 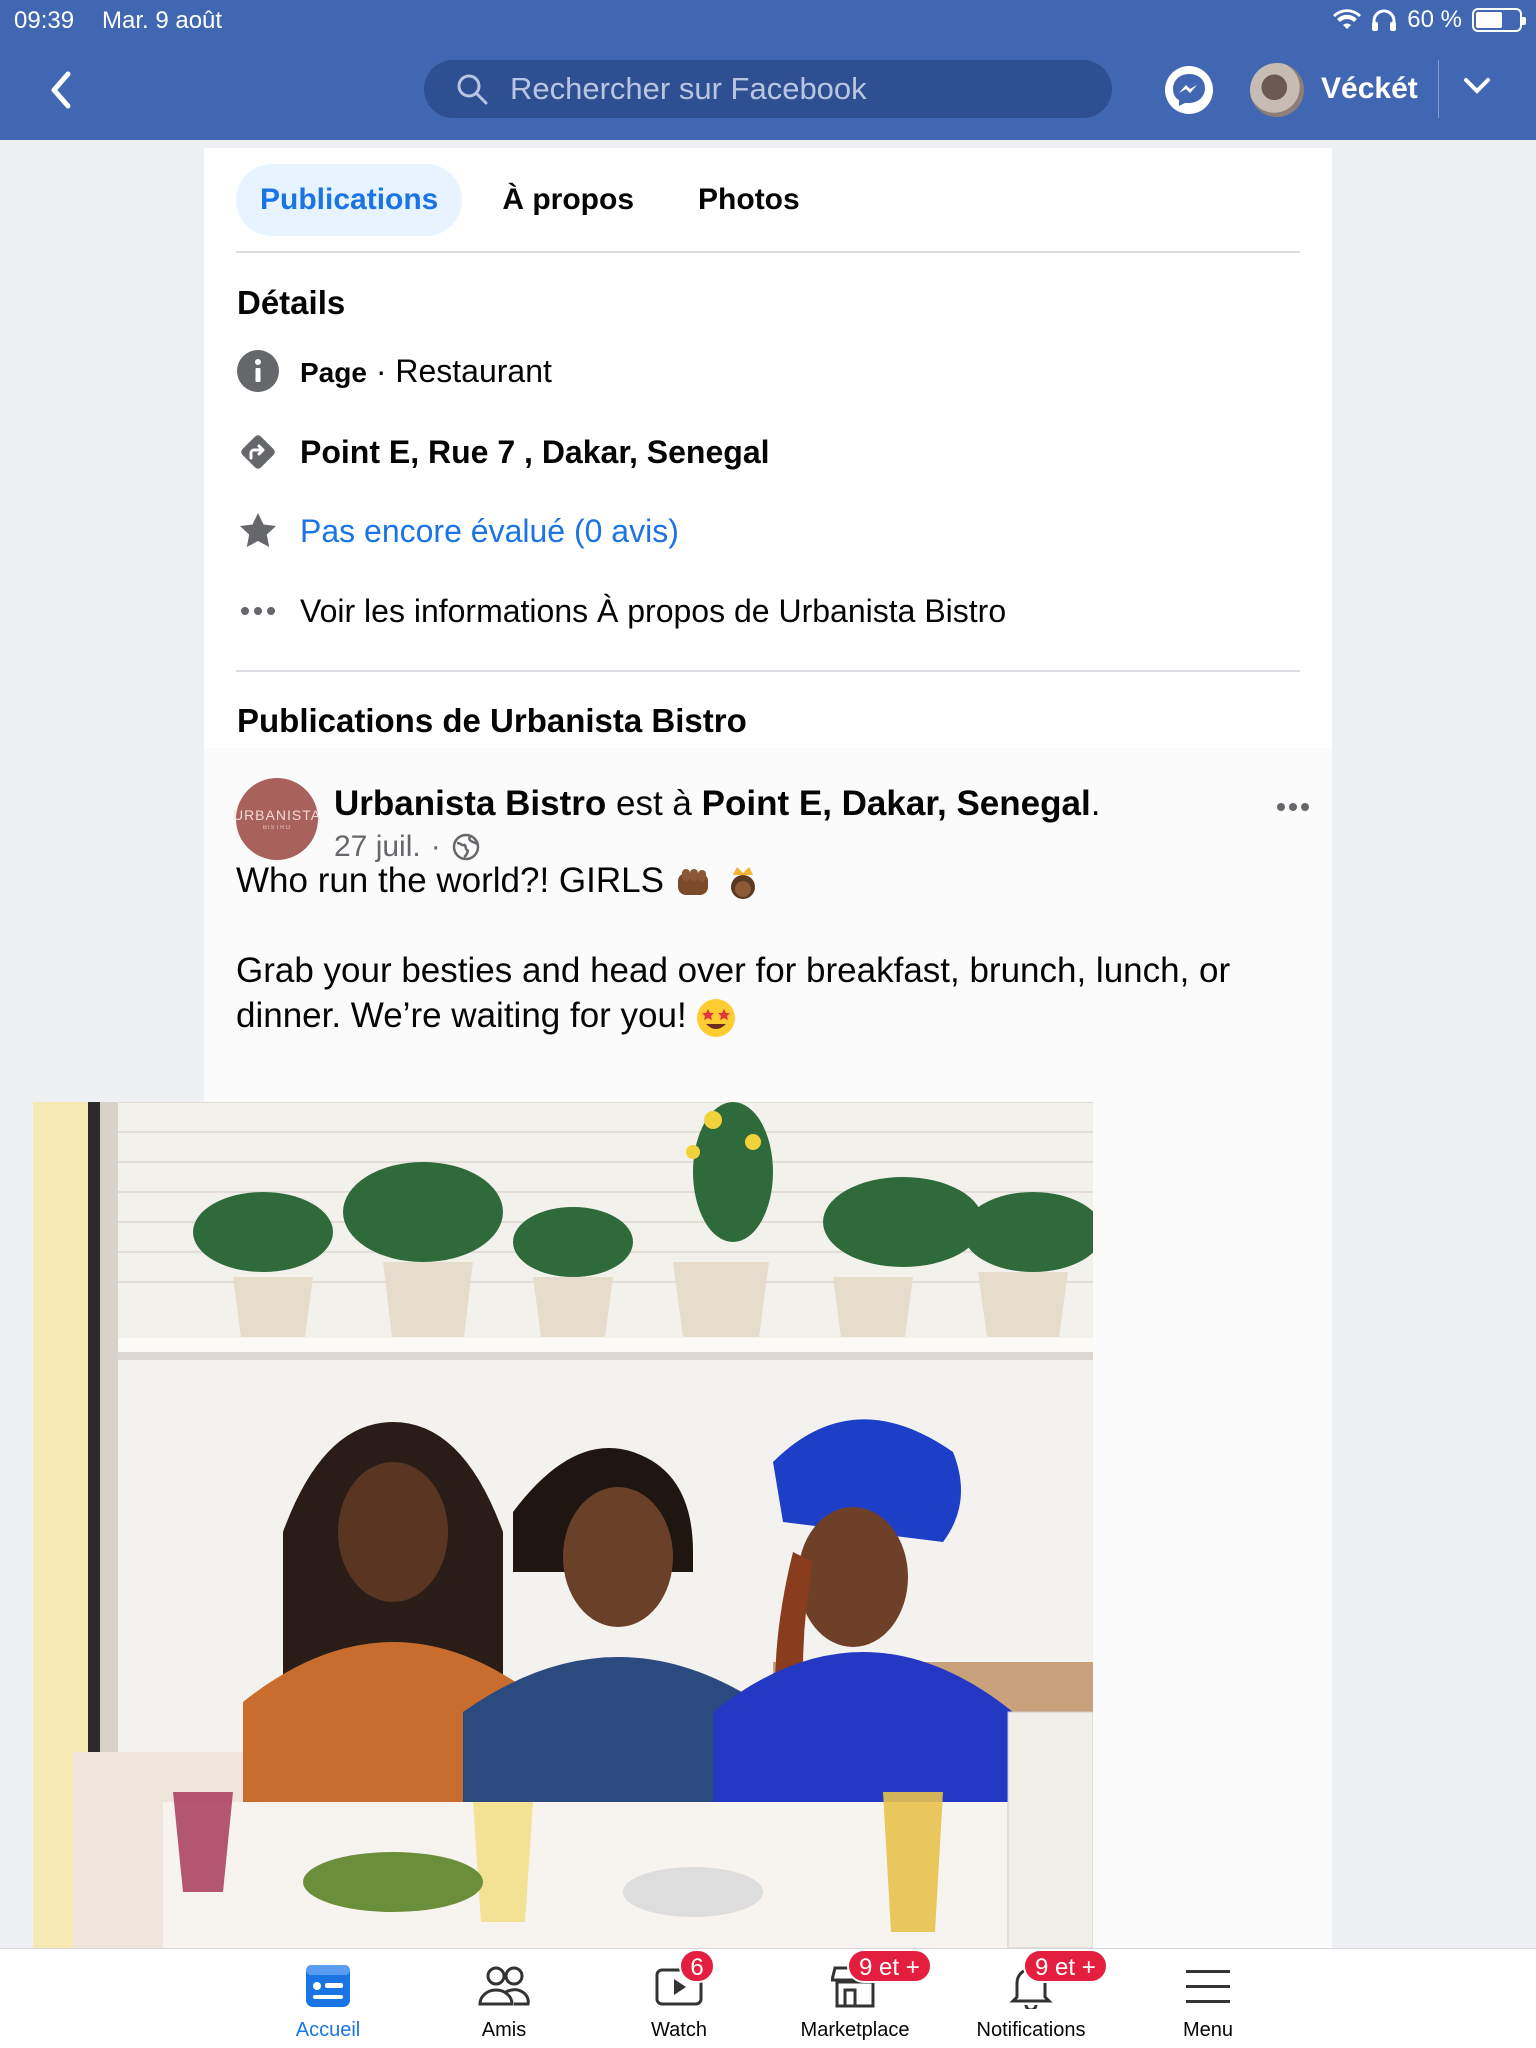 I want to click on tab-publications: Publications, so click(x=349, y=200).